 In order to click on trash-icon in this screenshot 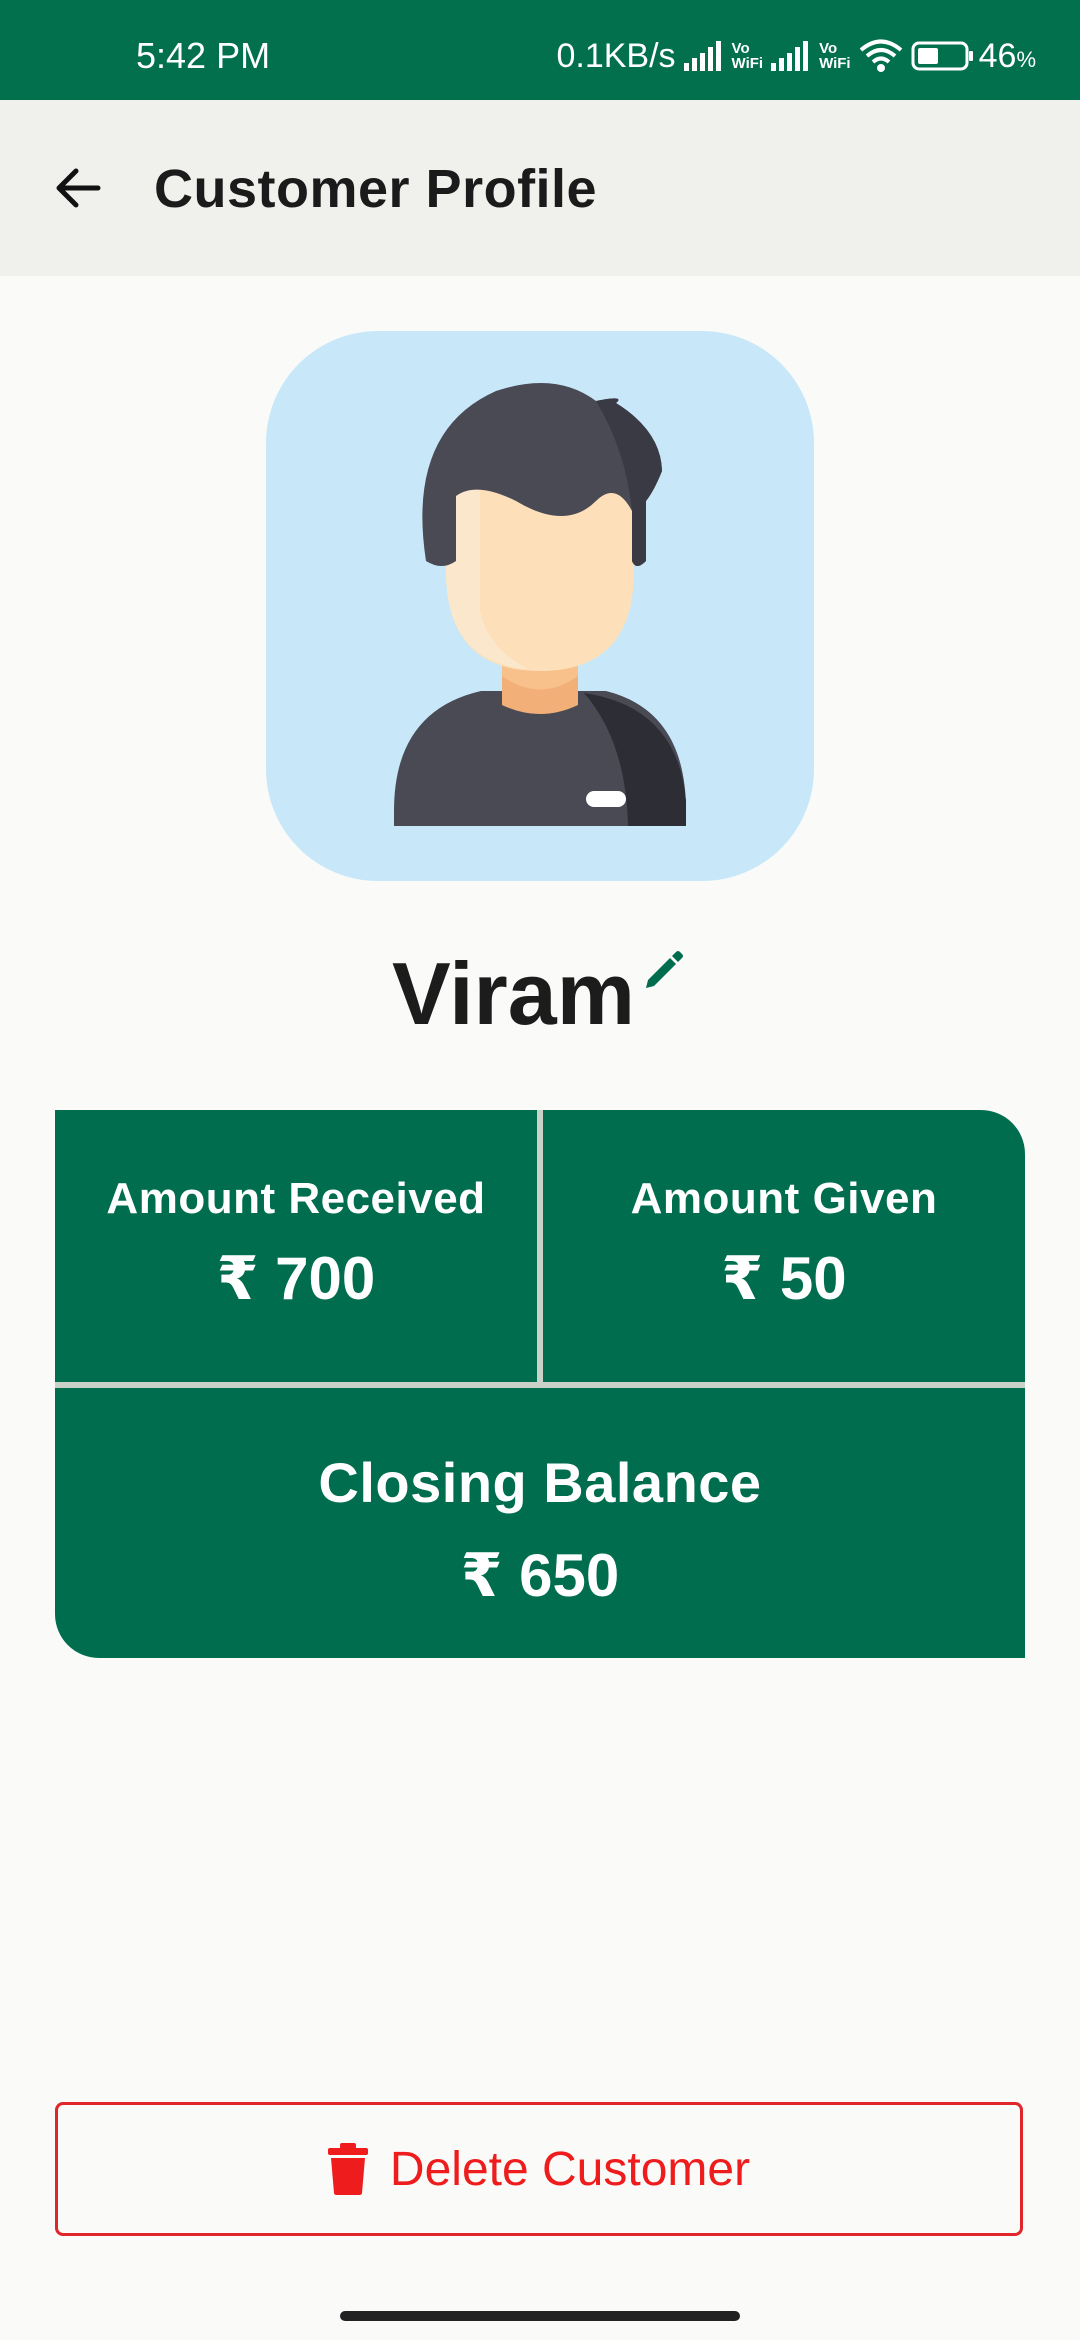, I will do `click(347, 2169)`.